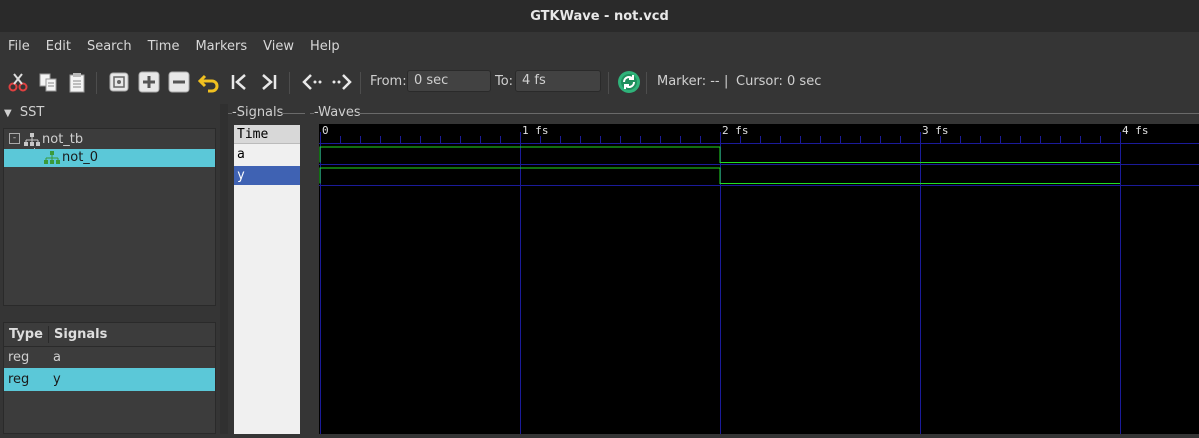  Describe the element at coordinates (325, 46) in the screenshot. I see `menu-help: Help` at that location.